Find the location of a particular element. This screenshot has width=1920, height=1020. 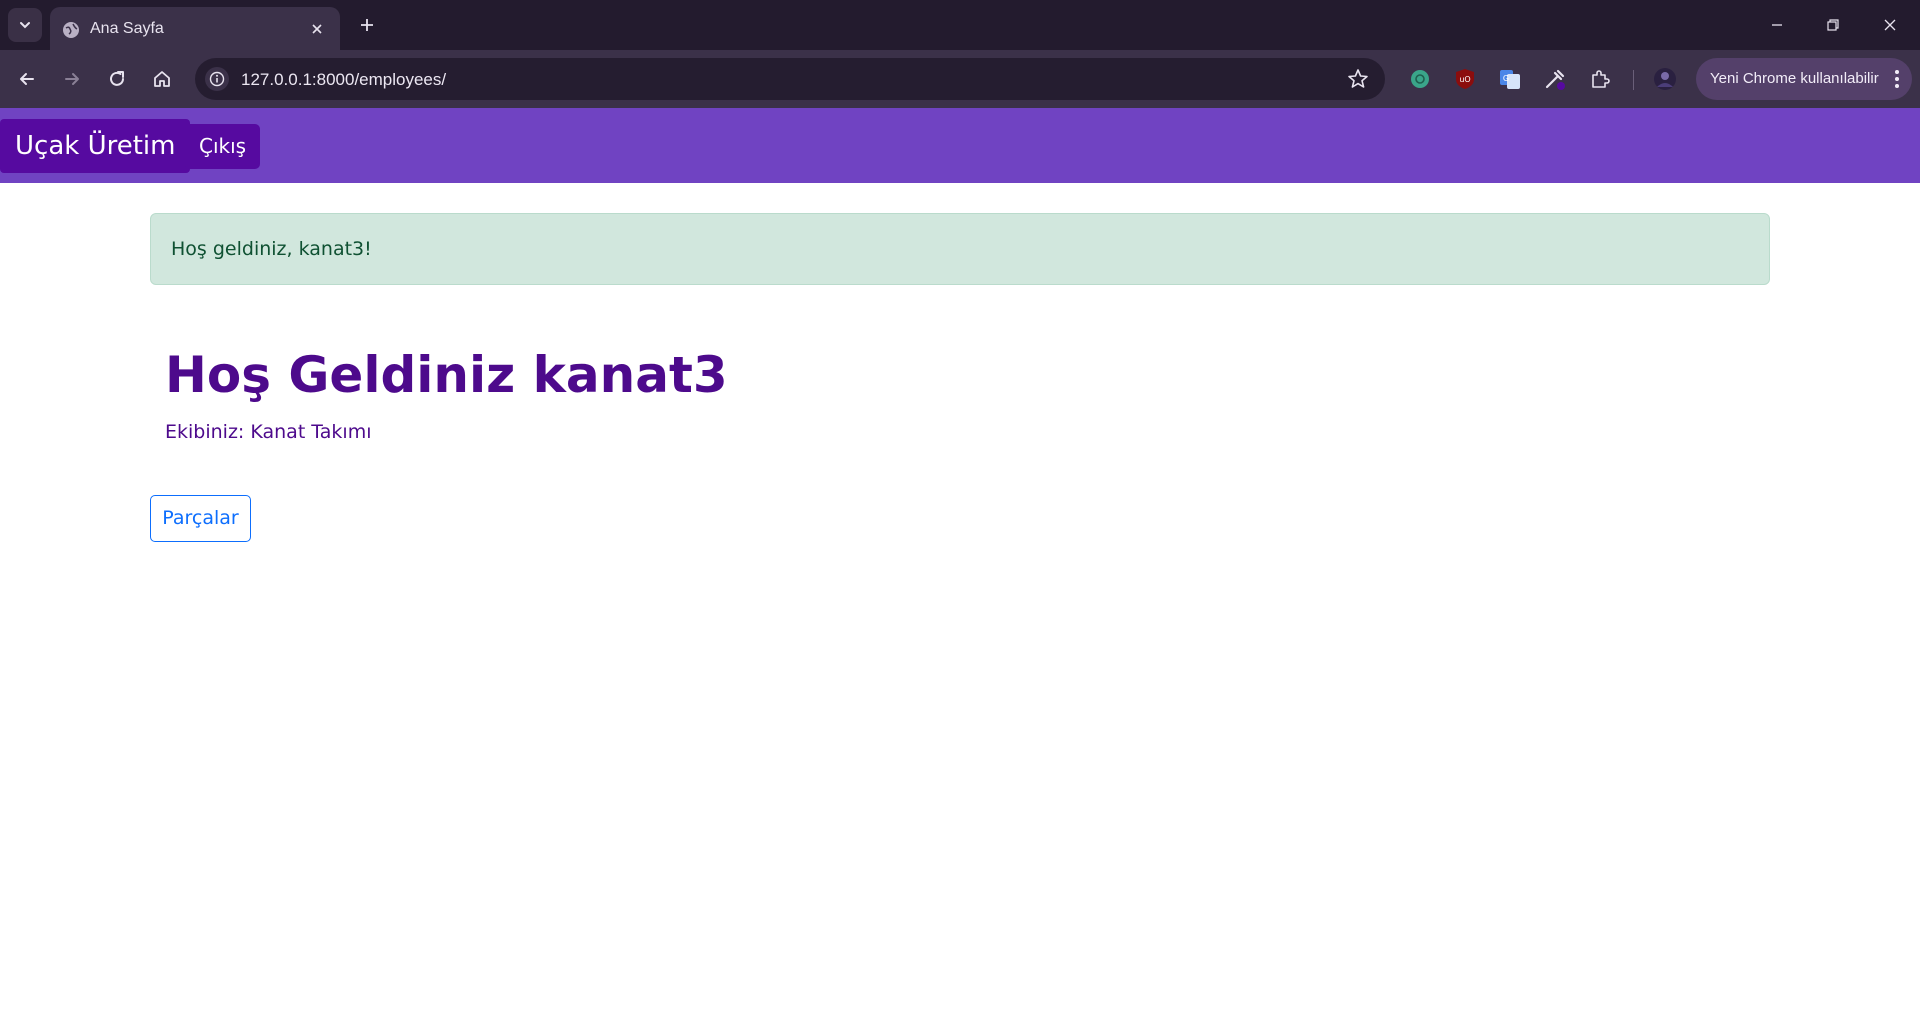

logout-button: Çıkış is located at coordinates (223, 146).